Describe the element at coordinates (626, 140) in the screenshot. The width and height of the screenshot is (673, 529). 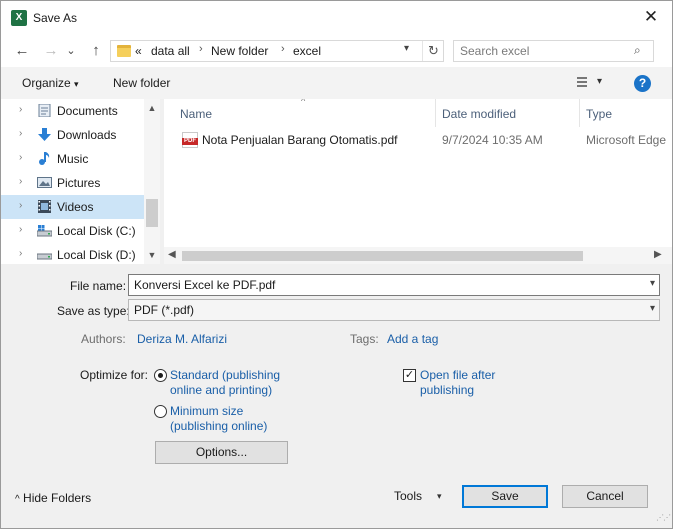
I see `file-type: Microsoft Edge` at that location.